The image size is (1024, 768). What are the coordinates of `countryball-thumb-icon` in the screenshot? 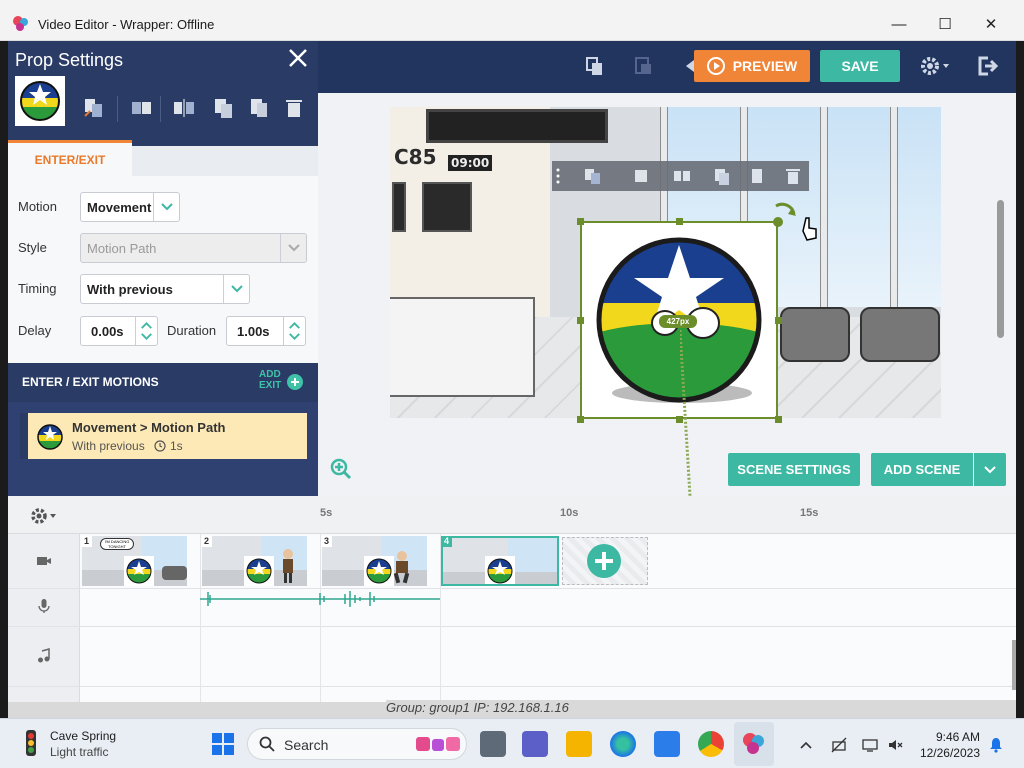 It's located at (40, 101).